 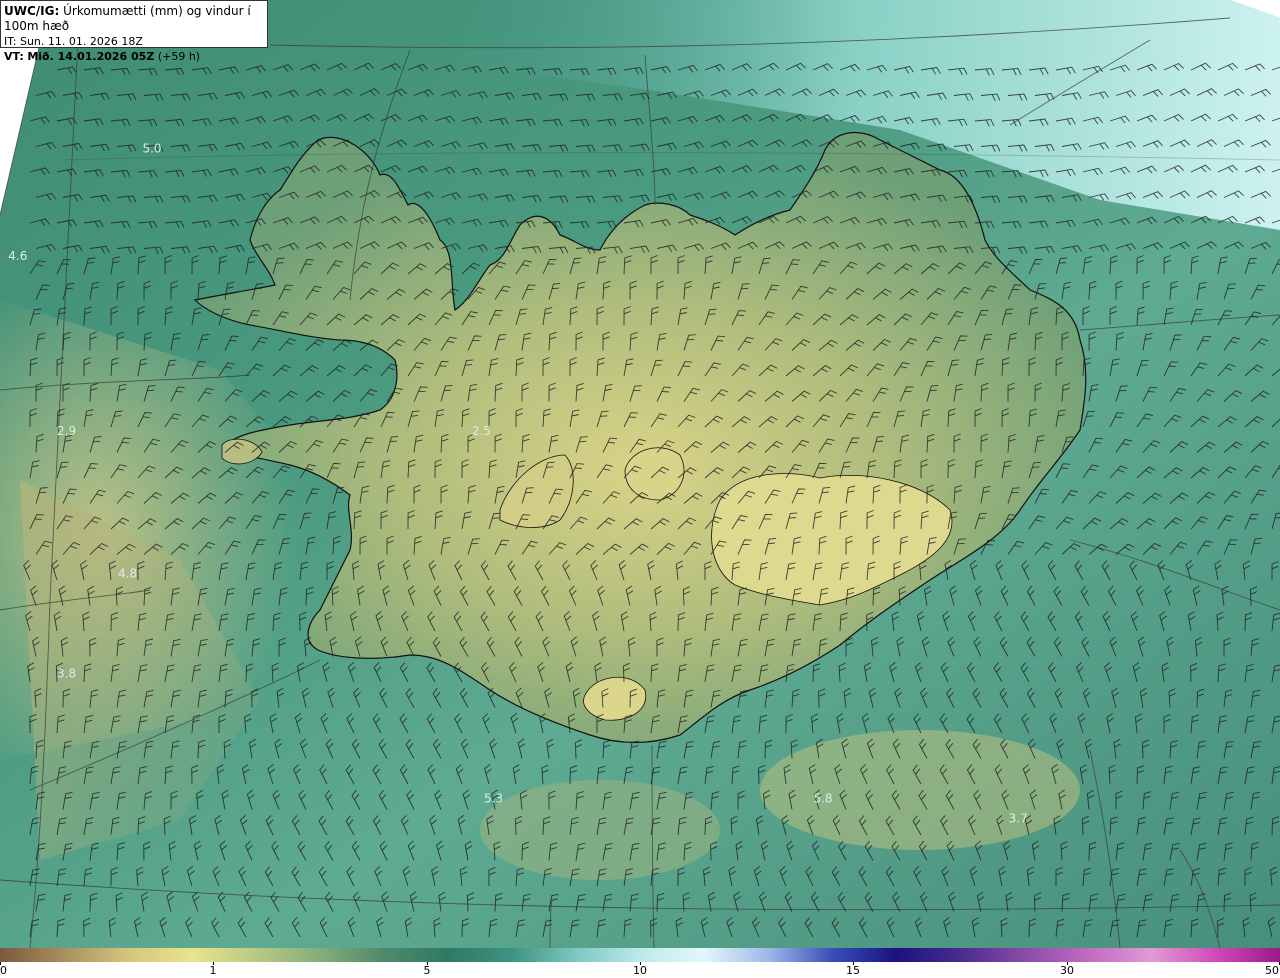 I want to click on value-label: 4.8, so click(x=127, y=574).